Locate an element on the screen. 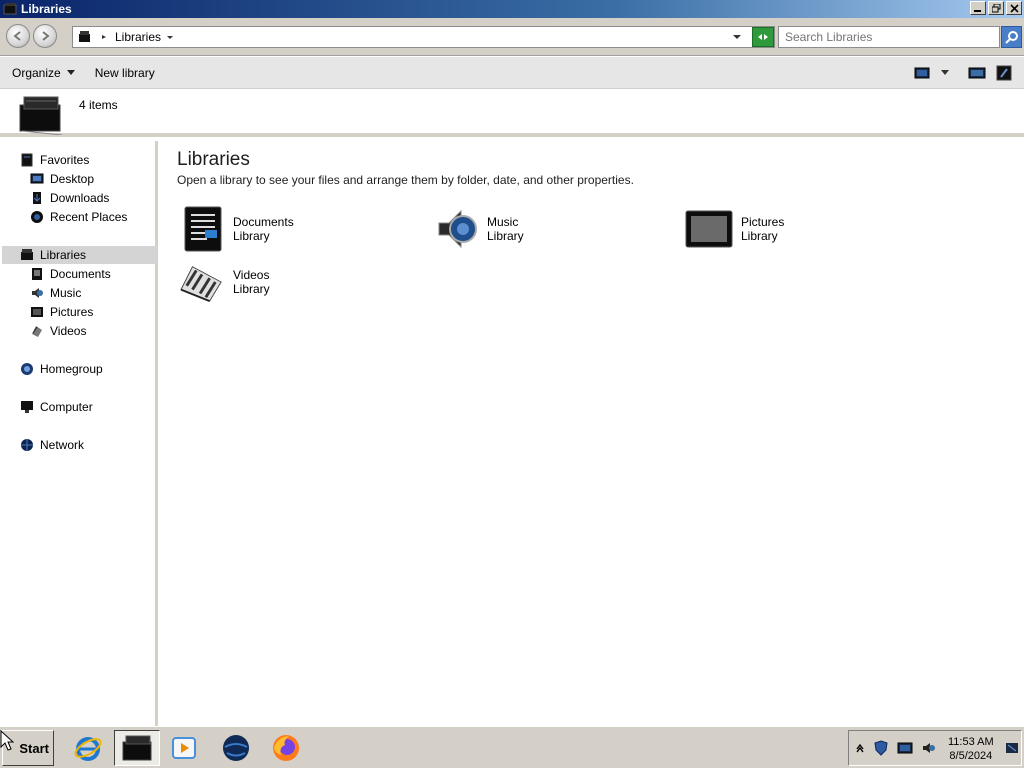 The height and width of the screenshot is (768, 1024). nav-homegroup: Homegroup is located at coordinates (61, 369).